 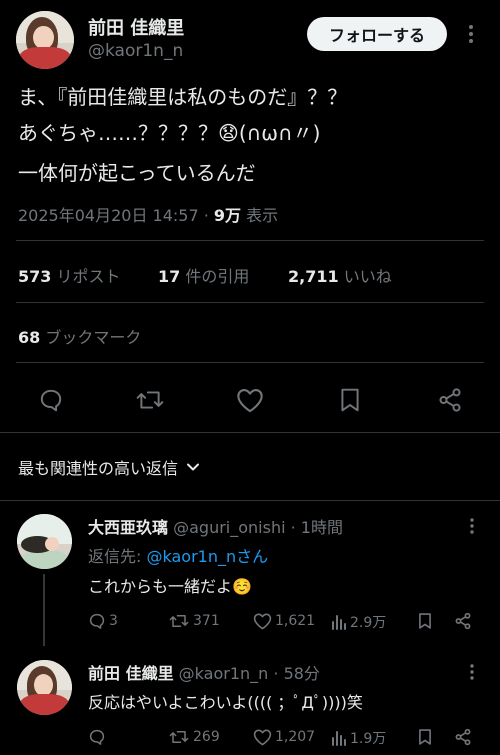 What do you see at coordinates (131, 673) in the screenshot?
I see `reply-author-name: 前田 佳織里` at bounding box center [131, 673].